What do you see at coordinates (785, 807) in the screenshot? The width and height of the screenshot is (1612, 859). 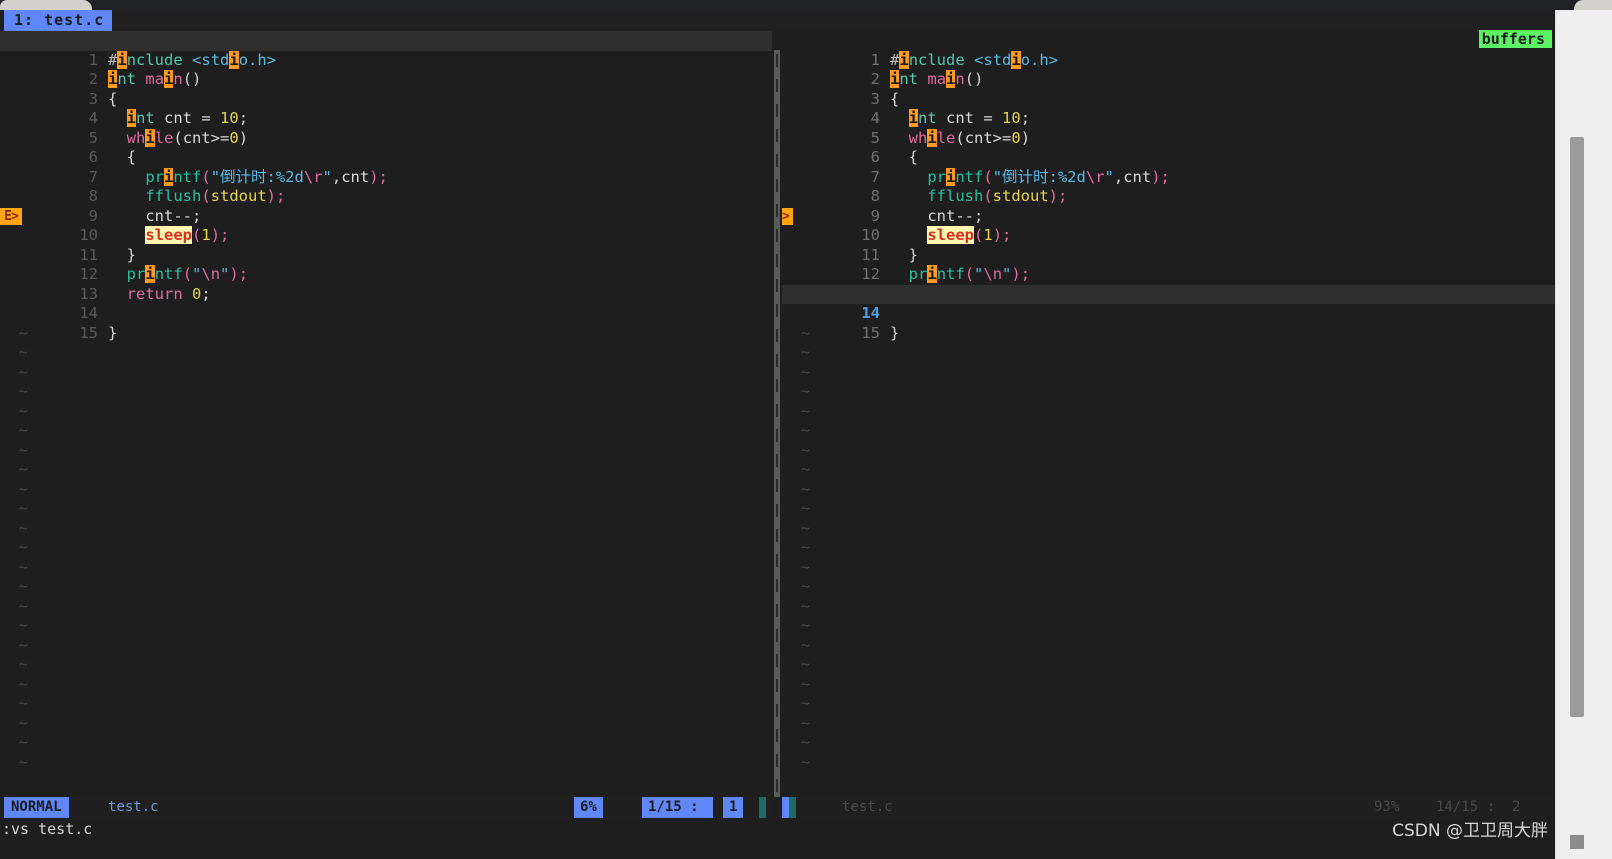 I see `statusline-left-cap` at bounding box center [785, 807].